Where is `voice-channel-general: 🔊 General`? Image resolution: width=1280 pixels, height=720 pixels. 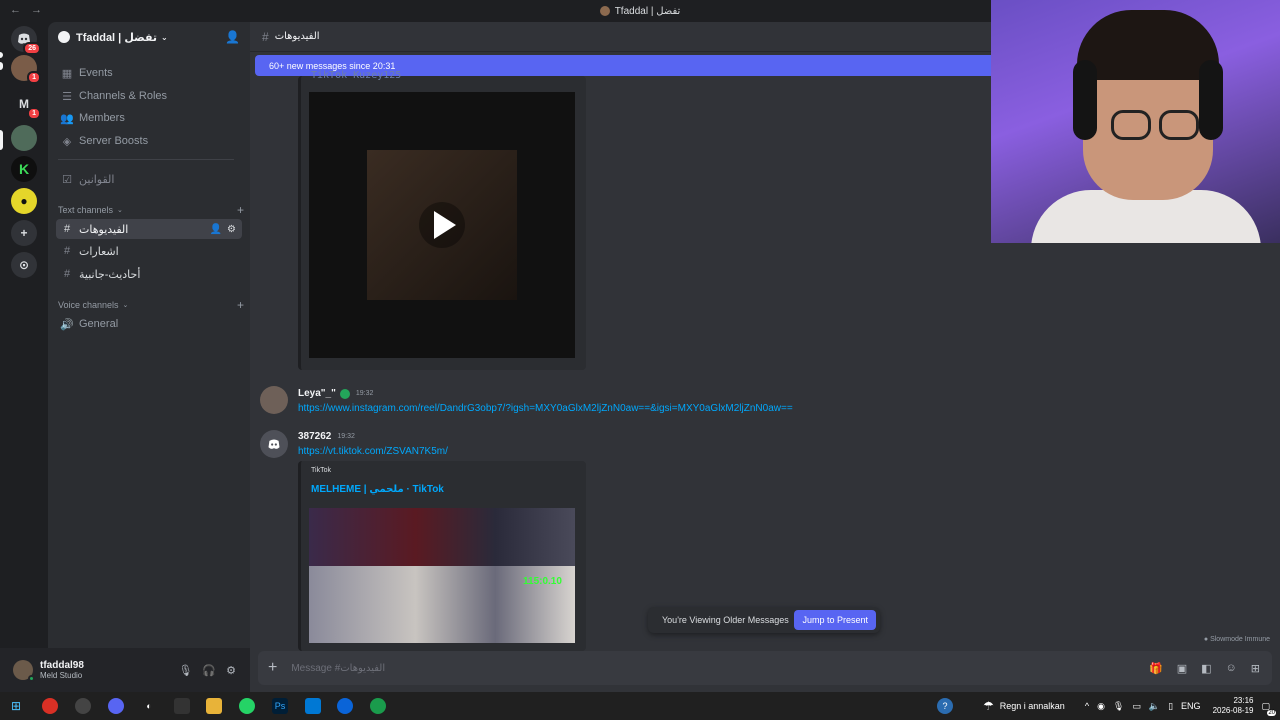
voice-channel-general: 🔊 General is located at coordinates (149, 324).